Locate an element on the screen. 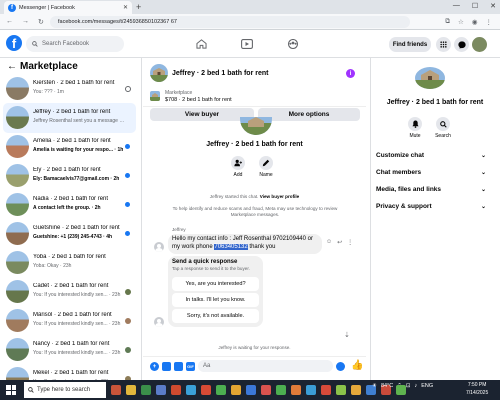 The image size is (500, 400). react-icon: ☺ is located at coordinates (329, 242).